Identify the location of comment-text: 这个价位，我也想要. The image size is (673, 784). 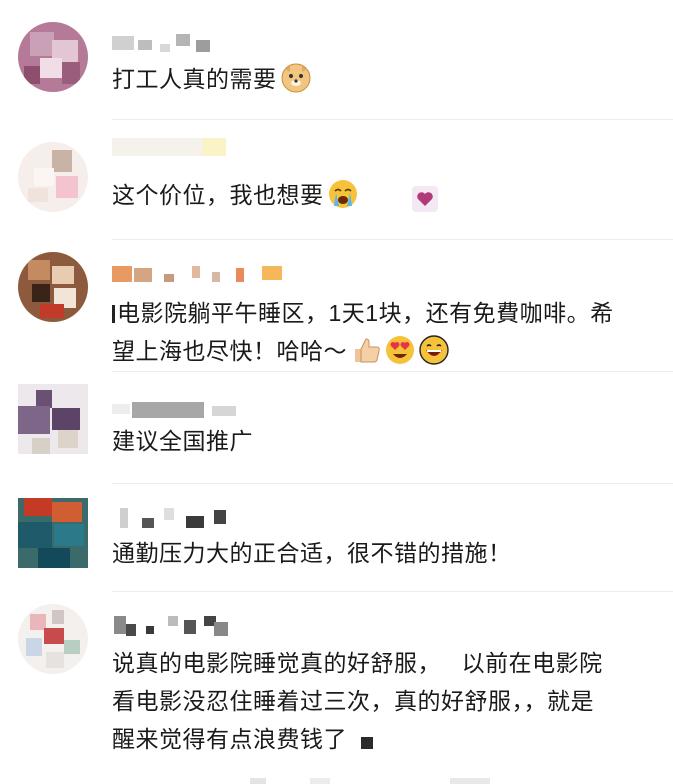
(384, 195).